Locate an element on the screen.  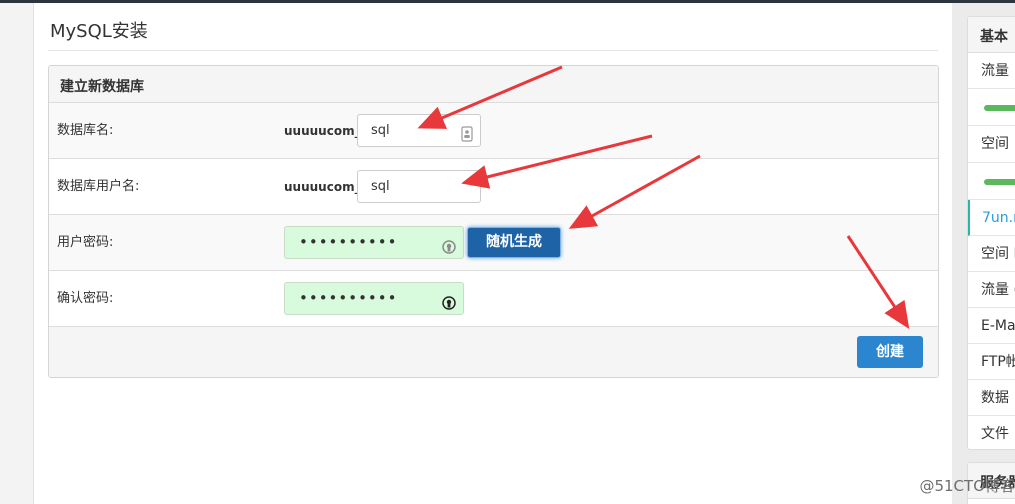
sidebar-item-space-bar is located at coordinates (991, 181).